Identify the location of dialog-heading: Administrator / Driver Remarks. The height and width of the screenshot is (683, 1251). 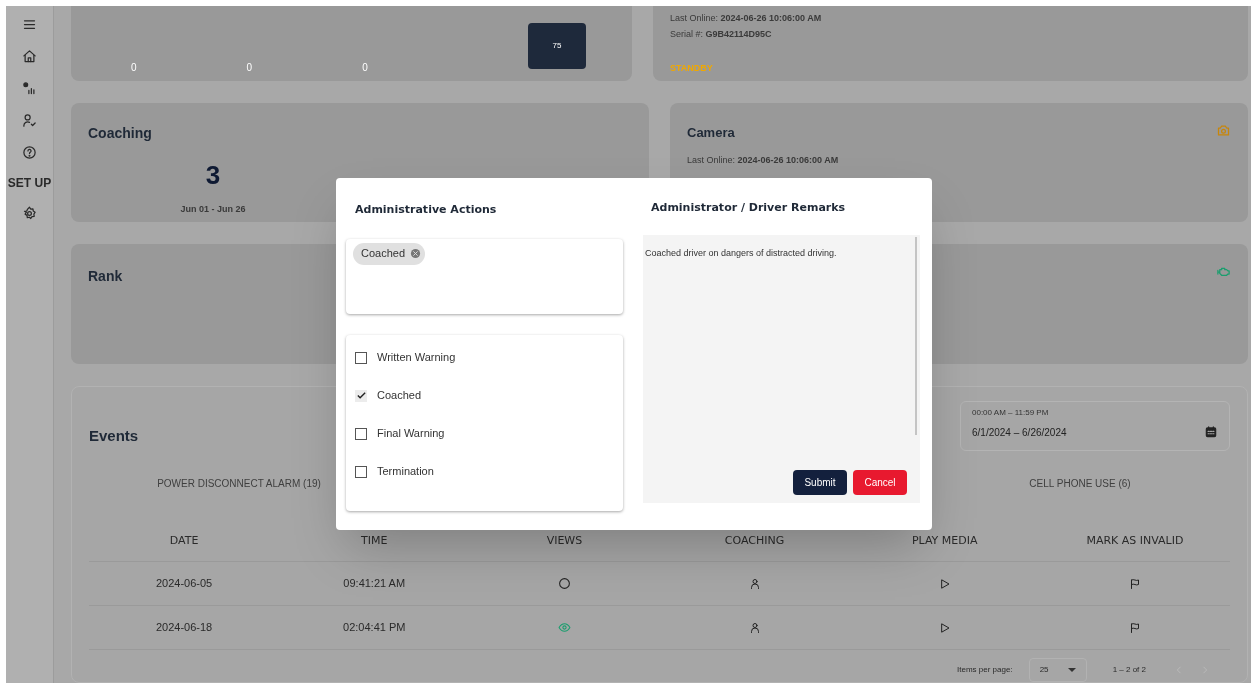
(749, 208).